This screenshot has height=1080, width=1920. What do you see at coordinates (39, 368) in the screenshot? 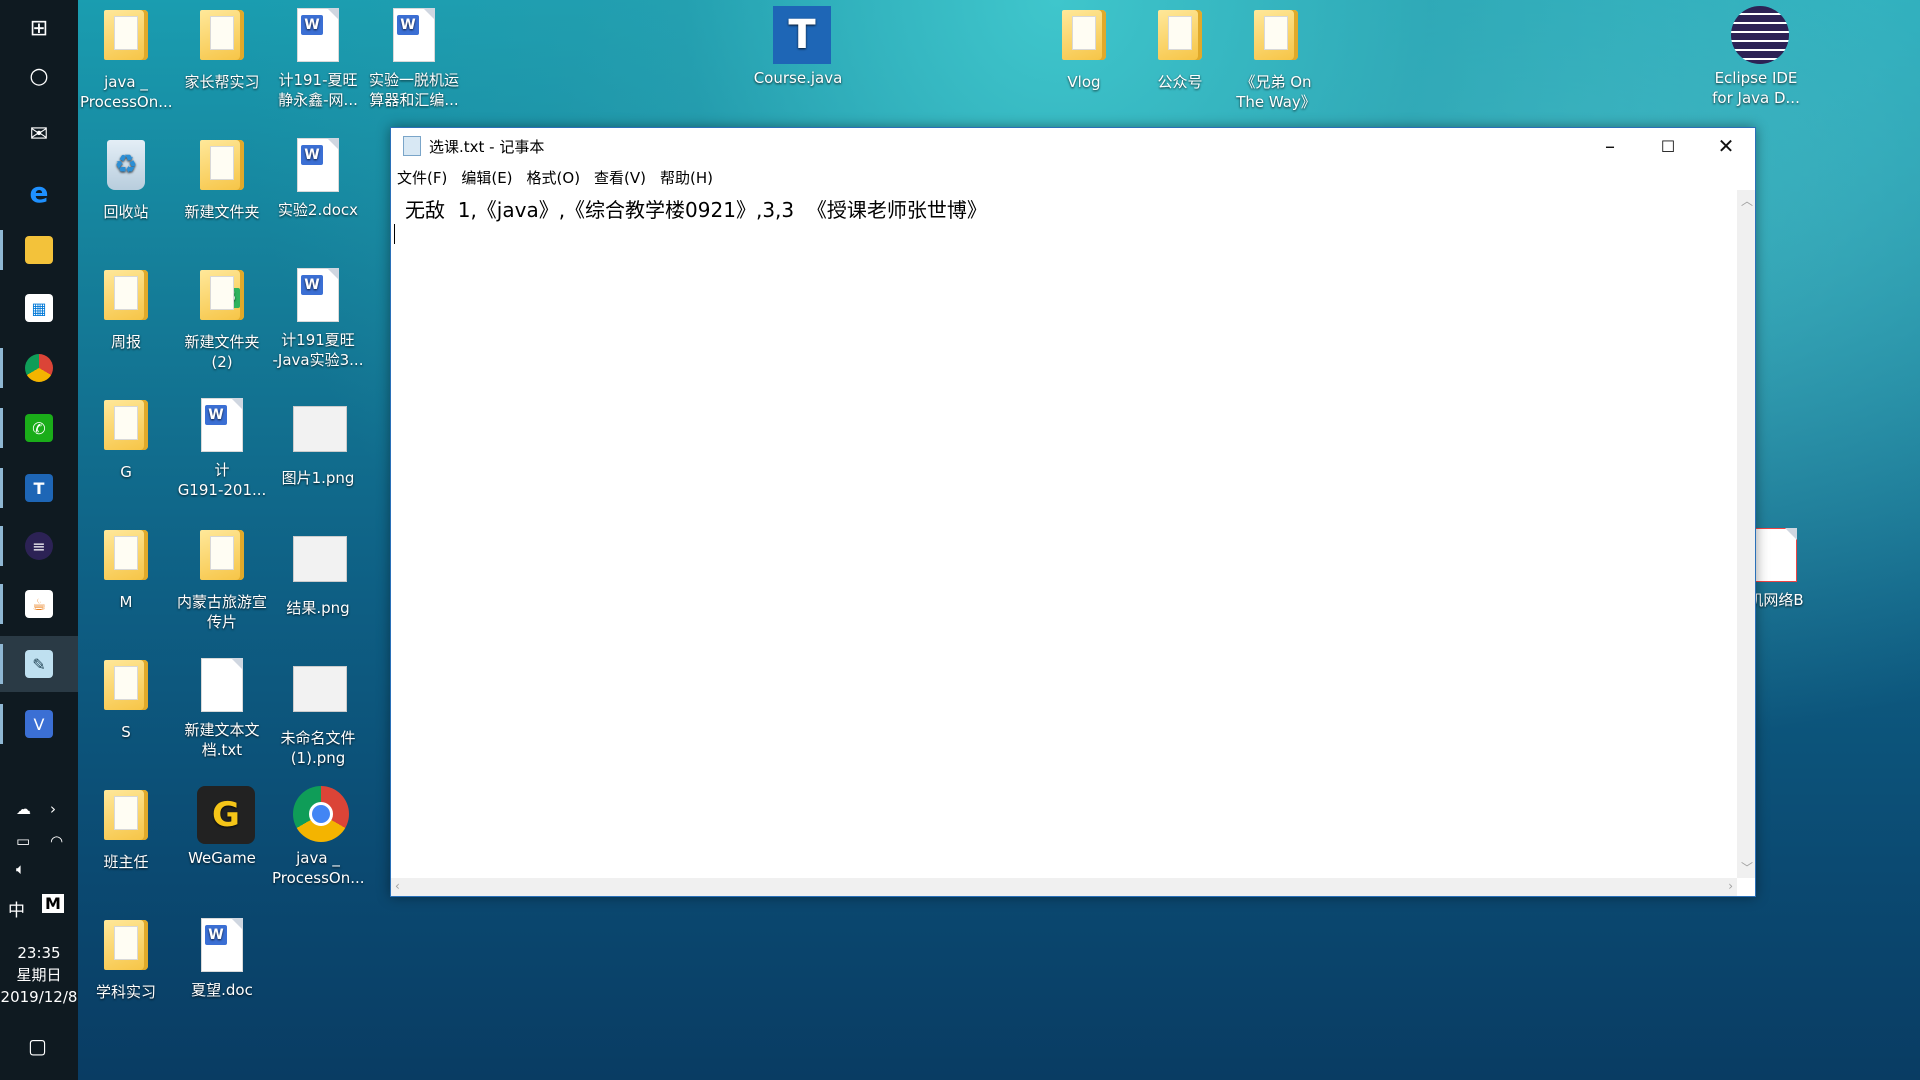
I see `chrome-button` at bounding box center [39, 368].